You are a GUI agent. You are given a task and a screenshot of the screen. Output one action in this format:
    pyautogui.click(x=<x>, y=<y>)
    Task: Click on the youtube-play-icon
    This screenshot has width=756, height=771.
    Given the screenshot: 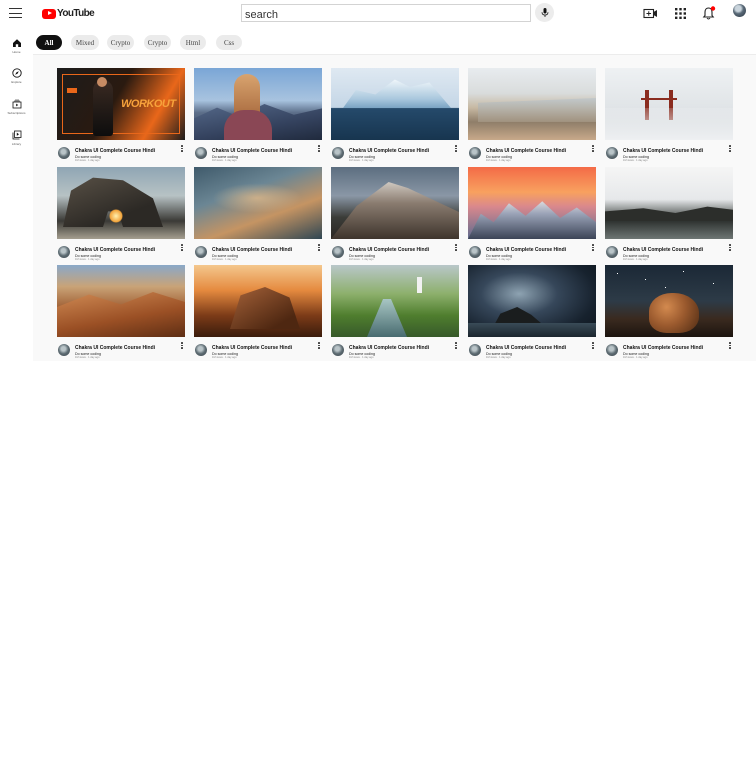 What is the action you would take?
    pyautogui.click(x=49, y=13)
    